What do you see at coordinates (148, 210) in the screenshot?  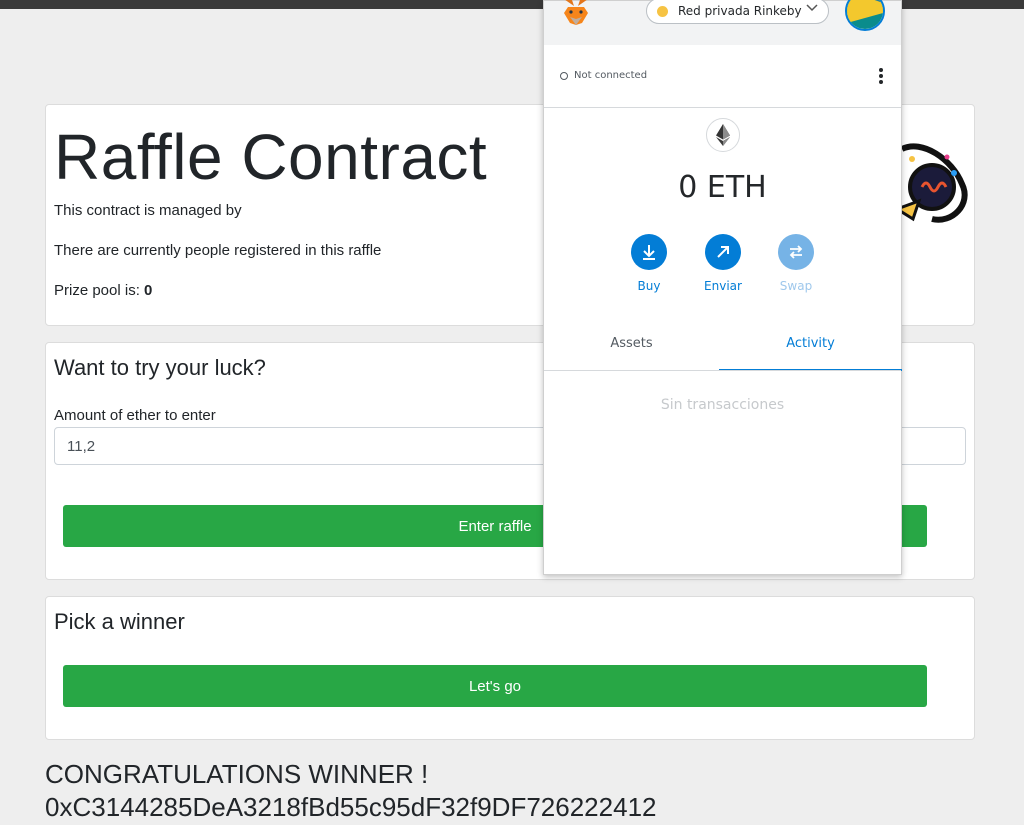 I see `managed-by-text: This contract is managed by` at bounding box center [148, 210].